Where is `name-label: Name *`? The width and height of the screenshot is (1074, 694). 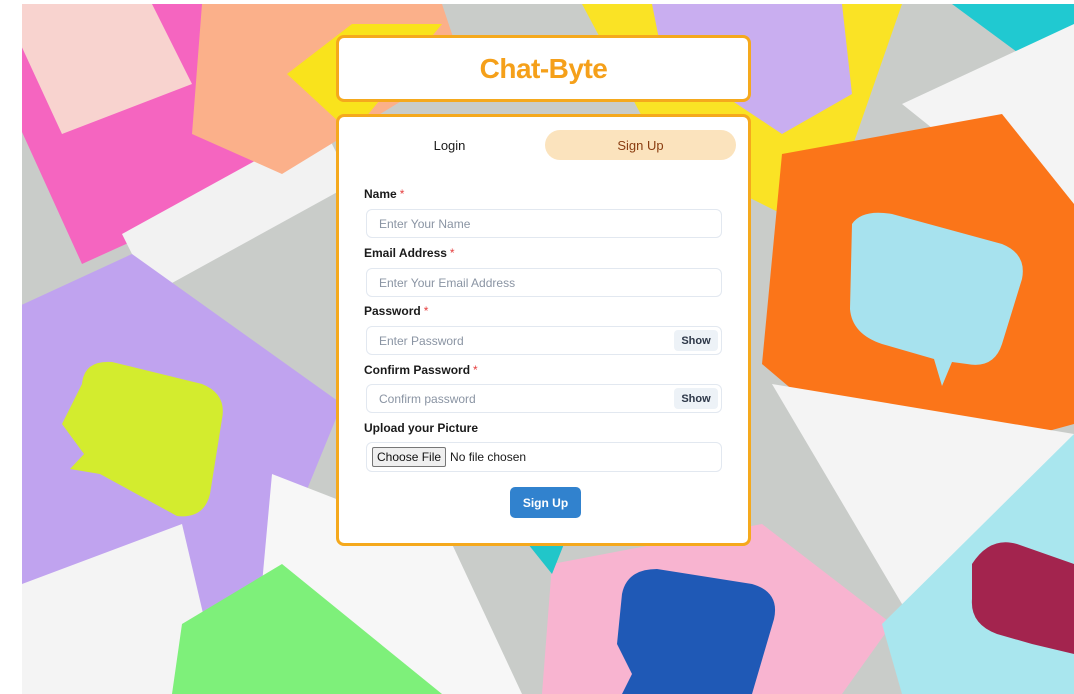 name-label: Name * is located at coordinates (384, 194).